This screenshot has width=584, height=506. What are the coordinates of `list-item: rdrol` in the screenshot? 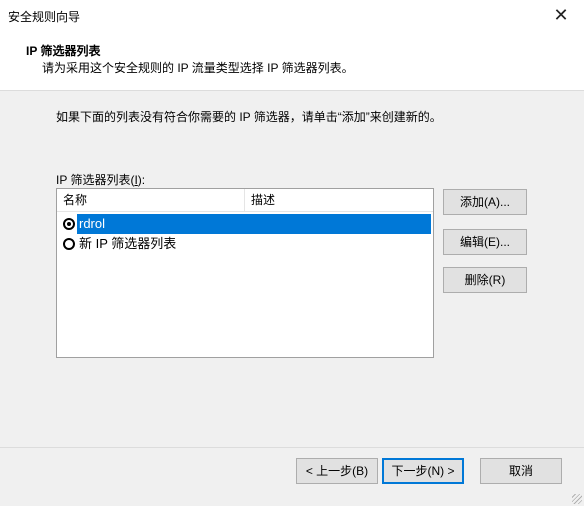 It's located at (245, 224).